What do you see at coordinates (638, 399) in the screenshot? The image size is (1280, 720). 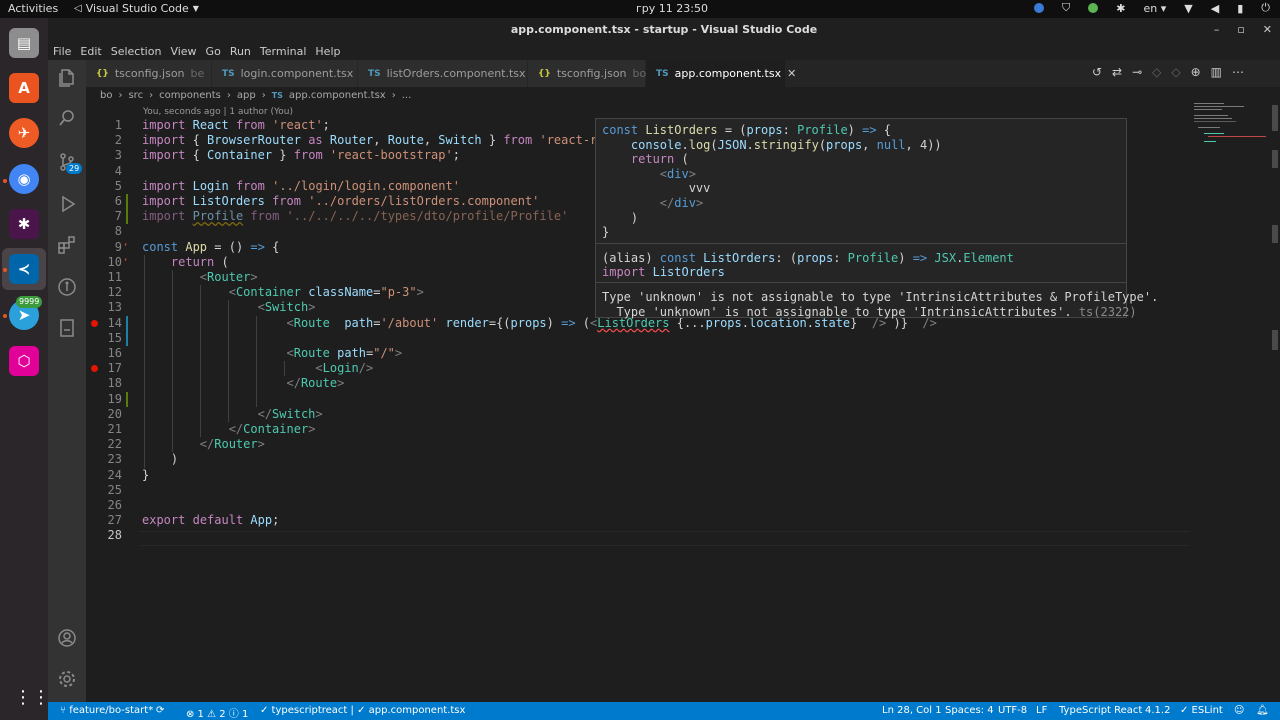 I see `code-line: 19` at bounding box center [638, 399].